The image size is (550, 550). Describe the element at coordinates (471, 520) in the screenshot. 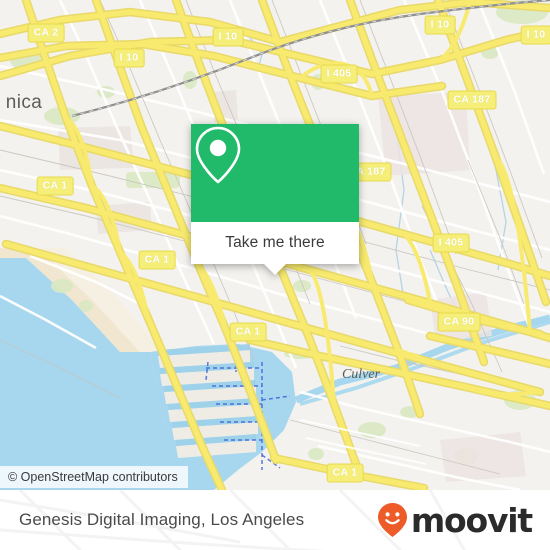

I see `moovit-wordmark: moovit` at that location.